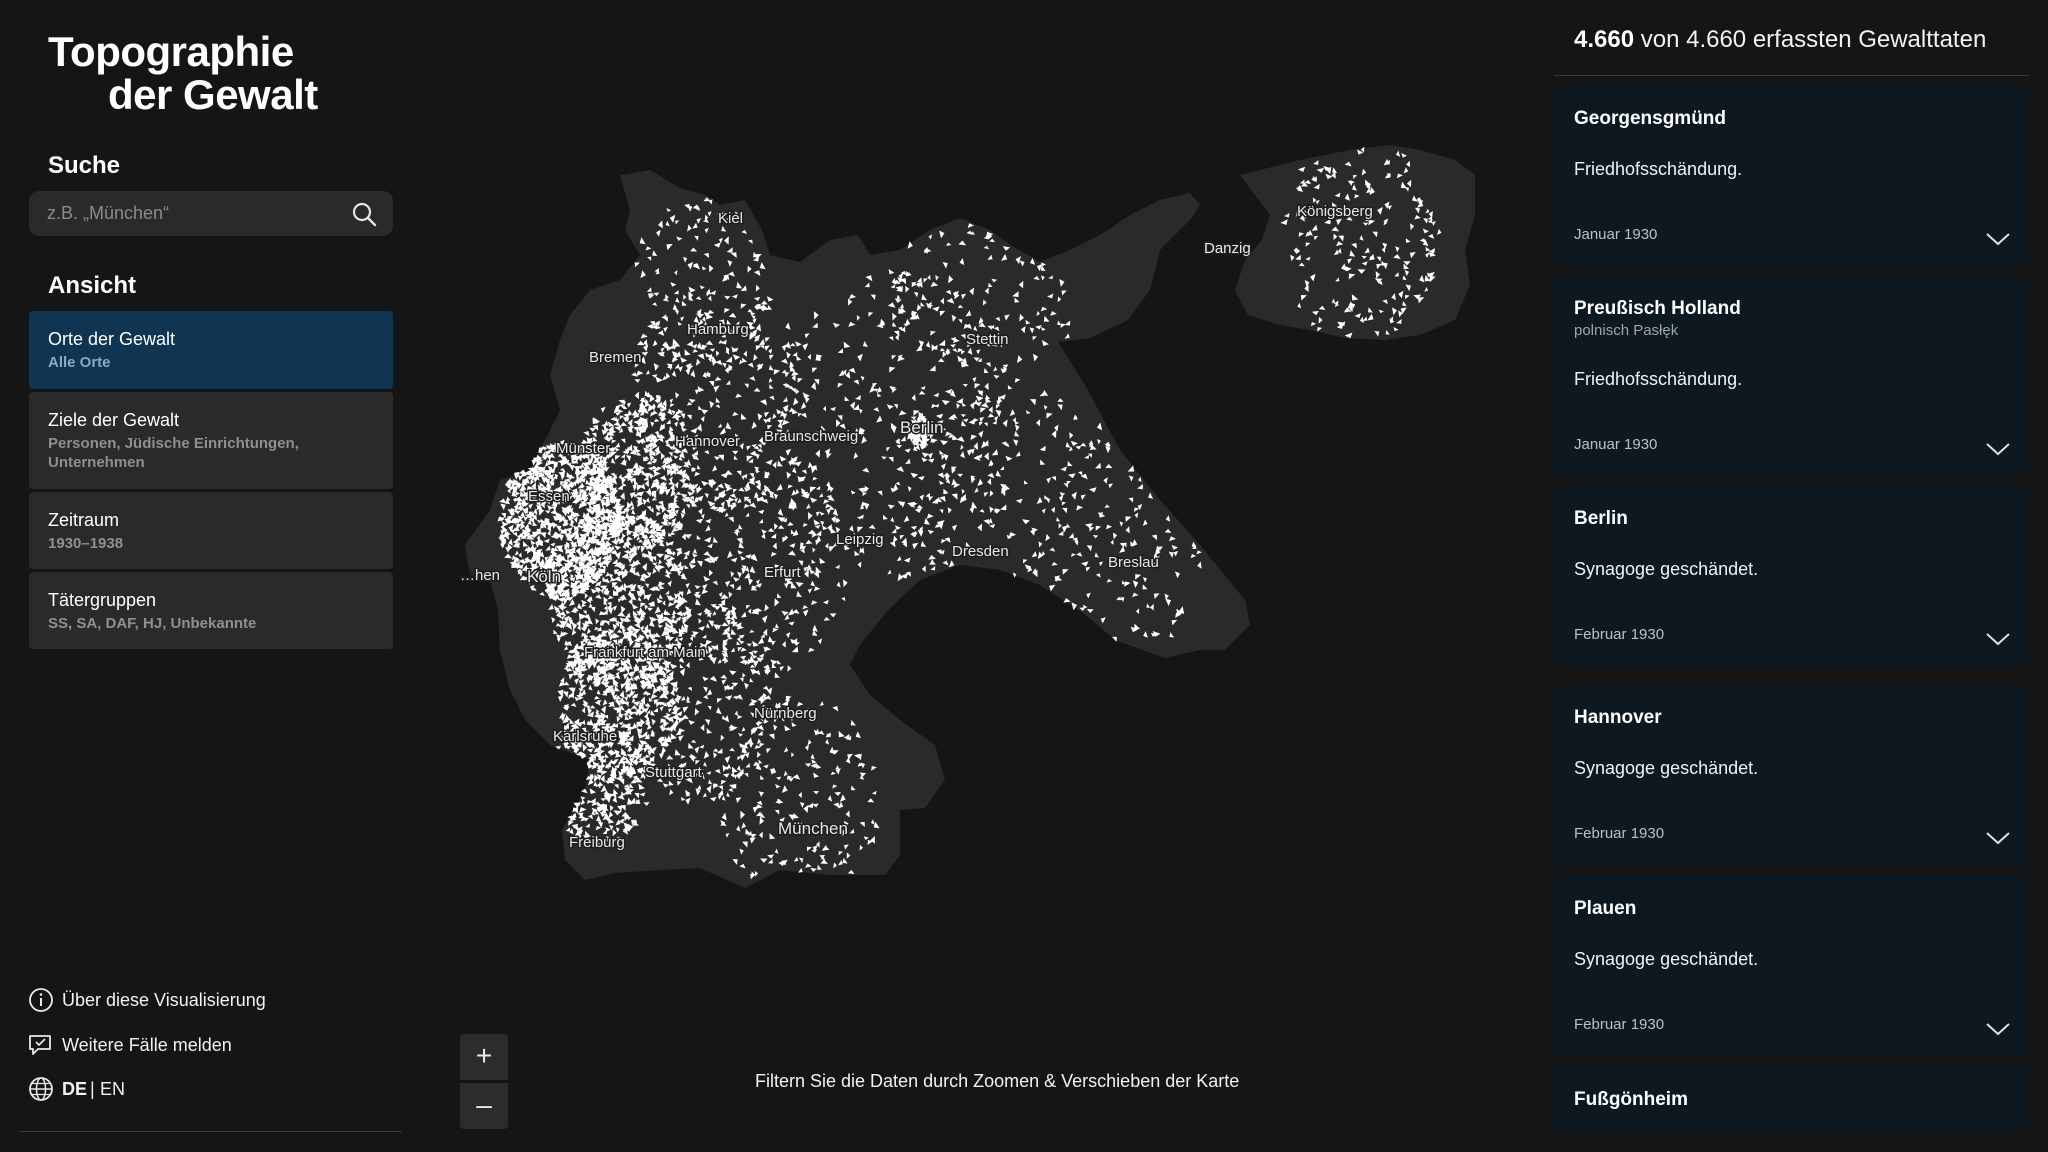  Describe the element at coordinates (1601, 518) in the screenshot. I see `card-place: Berlin` at that location.